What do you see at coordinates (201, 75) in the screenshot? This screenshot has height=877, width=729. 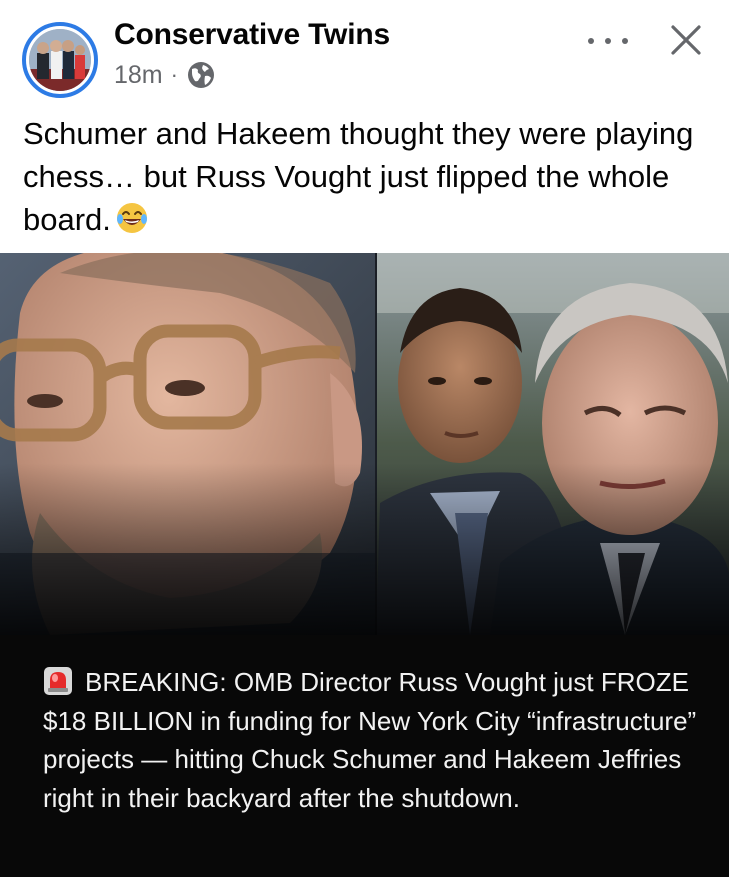 I see `globe-icon` at bounding box center [201, 75].